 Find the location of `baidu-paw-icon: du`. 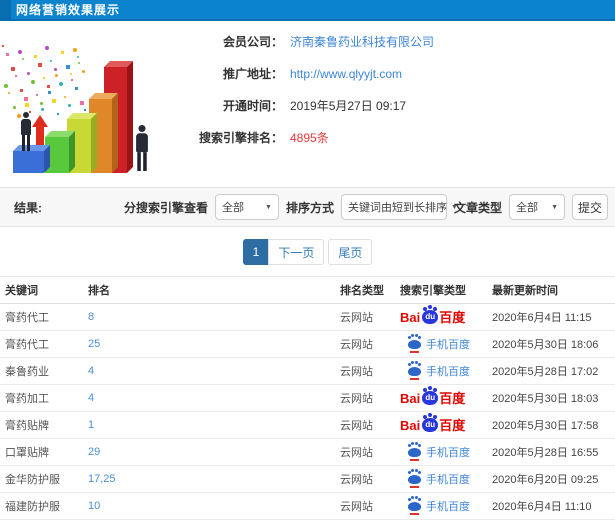

baidu-paw-icon: du is located at coordinates (430, 315).